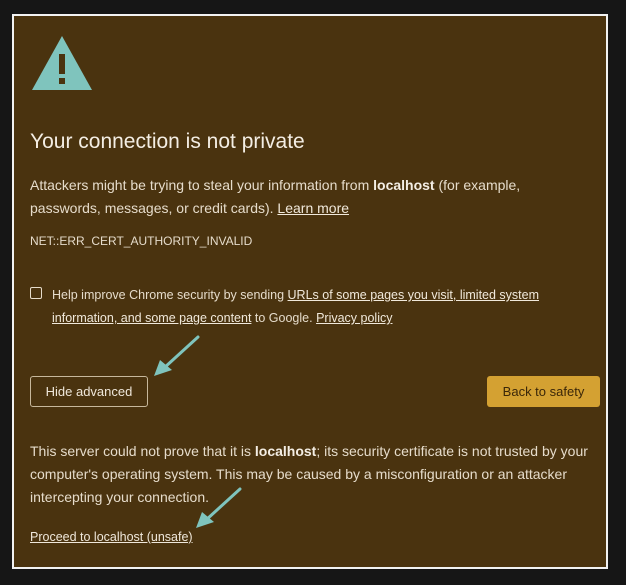 The width and height of the screenshot is (626, 585). What do you see at coordinates (36, 293) in the screenshot?
I see `help-improve-checkbox` at bounding box center [36, 293].